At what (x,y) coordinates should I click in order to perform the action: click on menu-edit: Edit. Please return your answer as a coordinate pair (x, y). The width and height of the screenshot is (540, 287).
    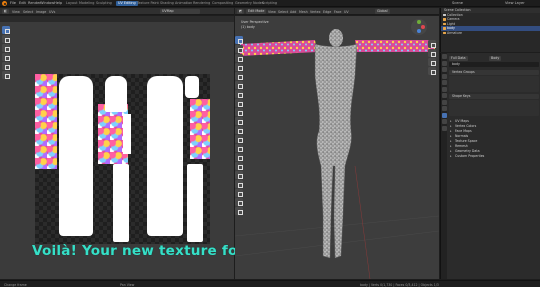
    Looking at the image, I should click on (22, 3).